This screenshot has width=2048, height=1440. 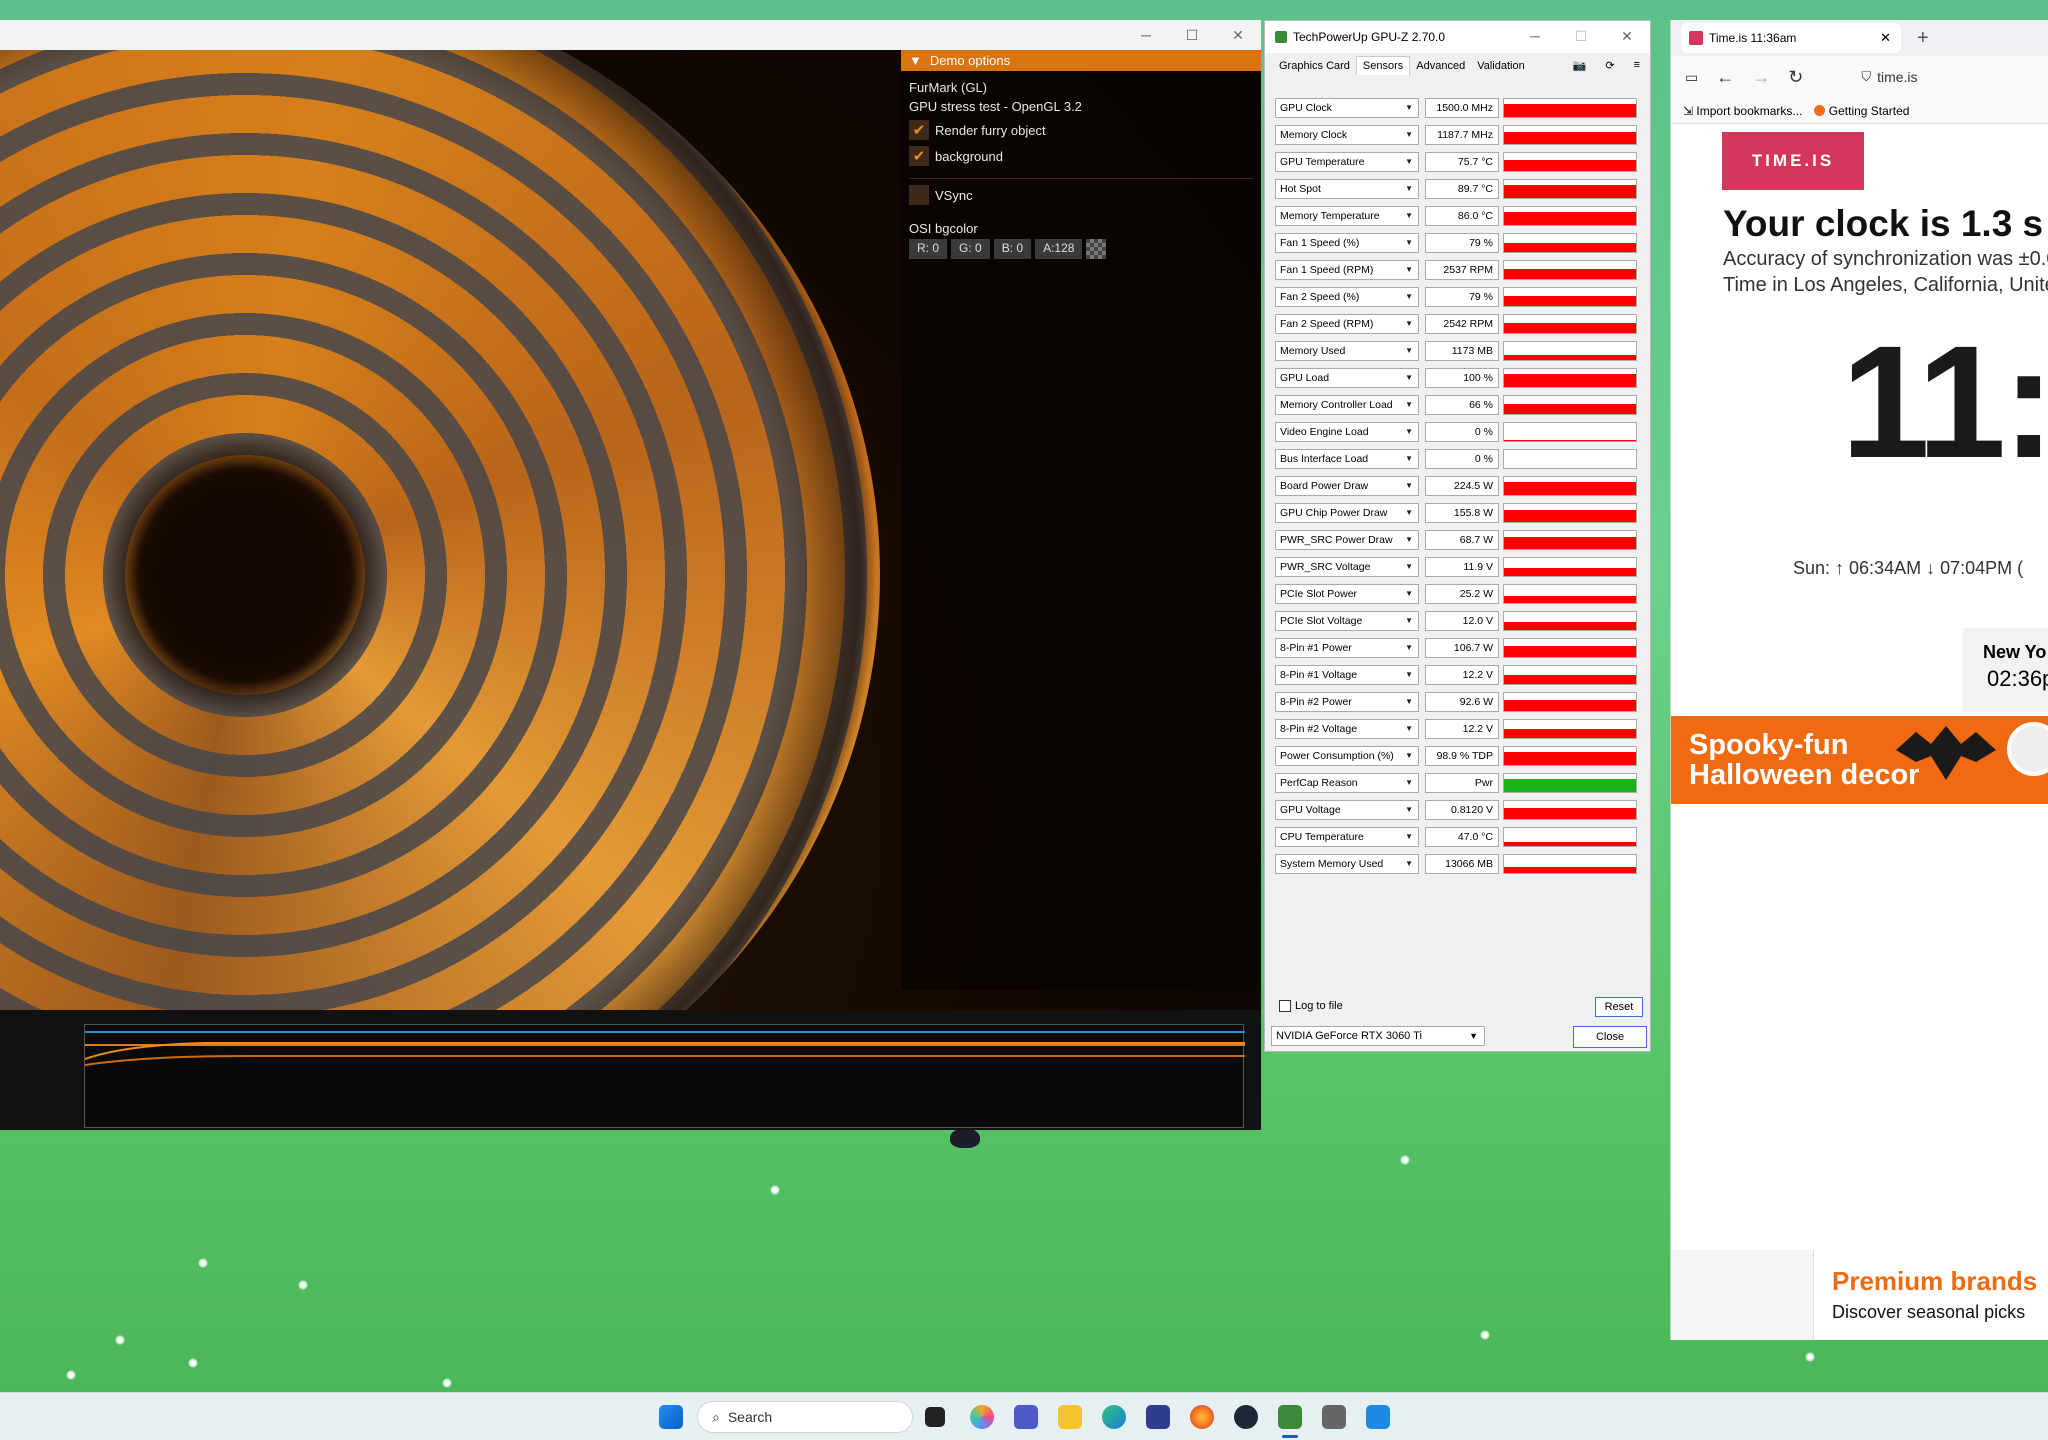 I want to click on task-view-icon, so click(x=935, y=1417).